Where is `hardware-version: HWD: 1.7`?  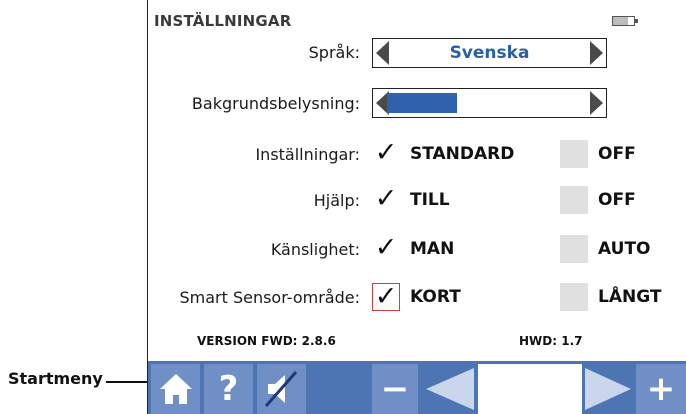 hardware-version: HWD: 1.7 is located at coordinates (551, 341).